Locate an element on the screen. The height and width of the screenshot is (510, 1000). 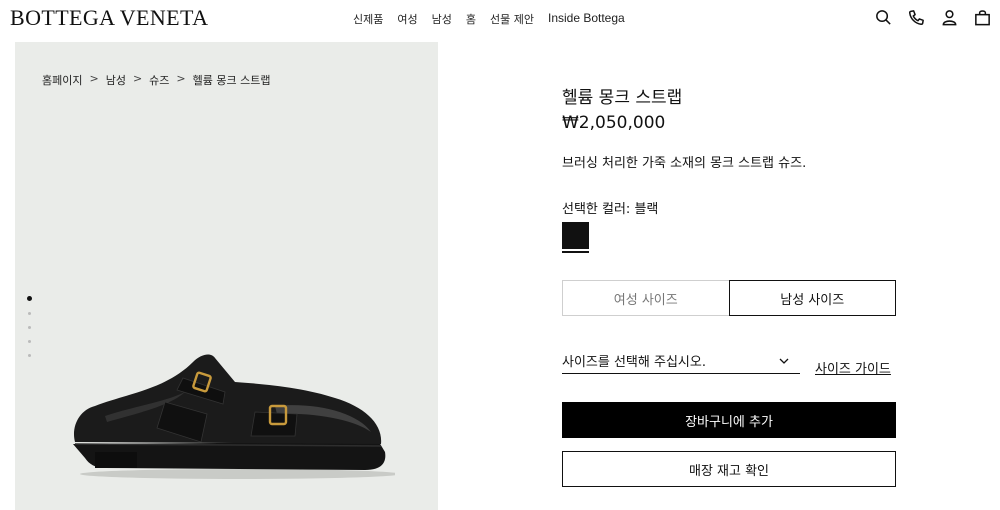
nav-new-arrivals: 신제품 is located at coordinates (368, 19).